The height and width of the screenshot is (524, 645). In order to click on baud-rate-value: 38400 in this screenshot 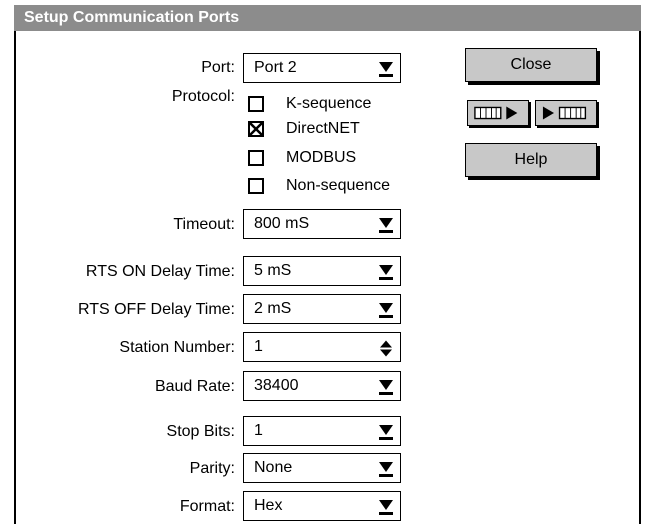, I will do `click(276, 385)`.